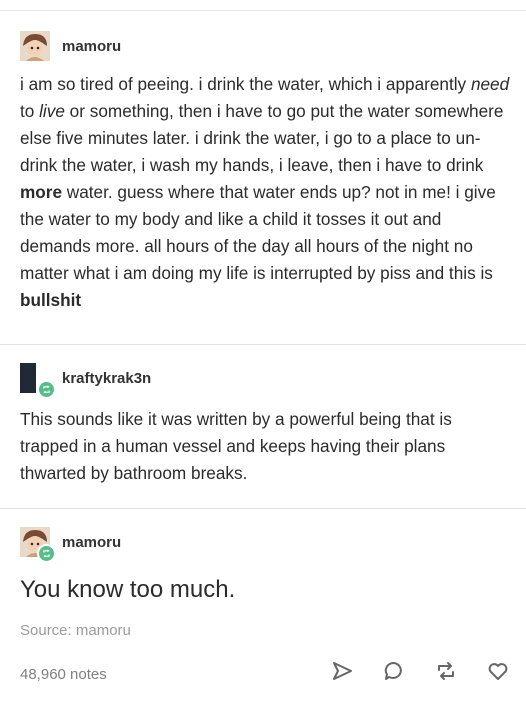 The width and height of the screenshot is (526, 702). Describe the element at coordinates (420, 671) in the screenshot. I see `post-actions` at that location.